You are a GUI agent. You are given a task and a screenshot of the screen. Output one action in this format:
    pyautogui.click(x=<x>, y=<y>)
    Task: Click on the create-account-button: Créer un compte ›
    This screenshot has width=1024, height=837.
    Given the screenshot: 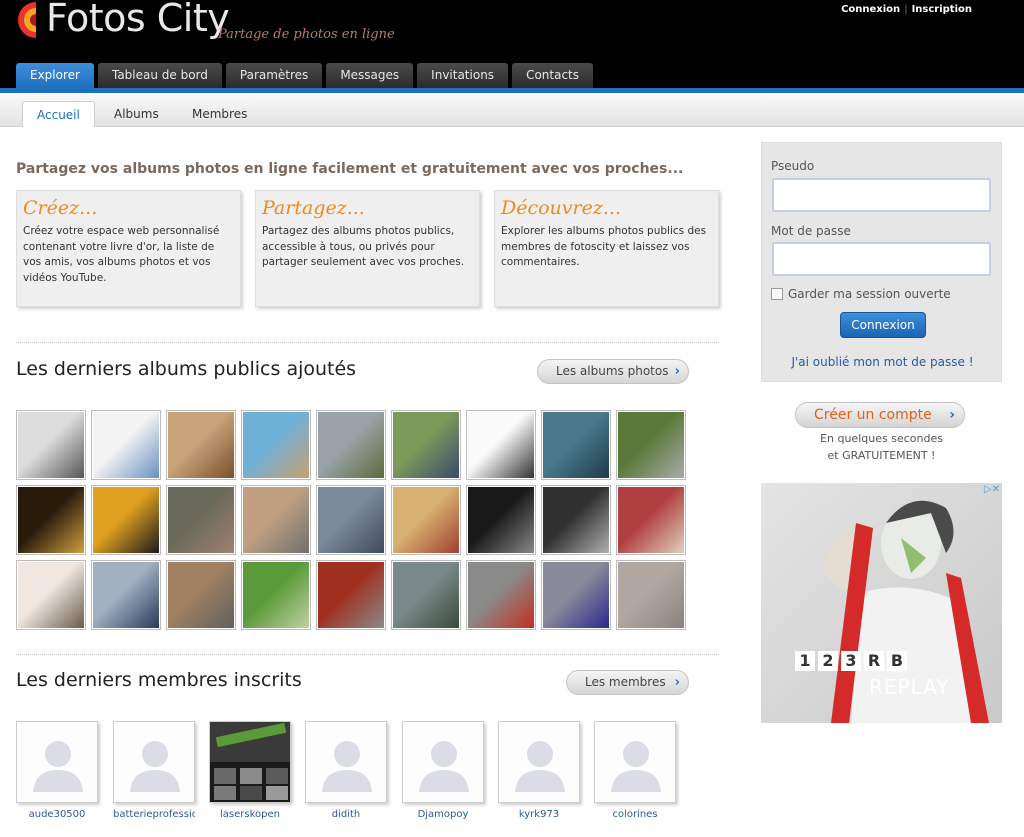 What is the action you would take?
    pyautogui.click(x=880, y=415)
    